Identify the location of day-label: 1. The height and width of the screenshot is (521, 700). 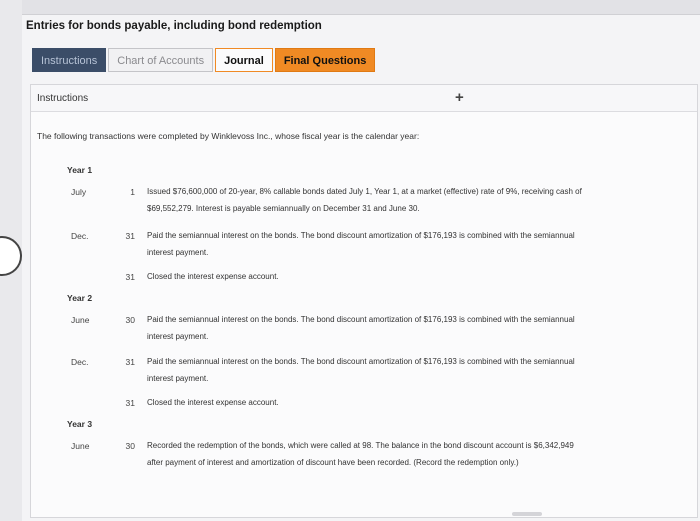
(132, 192).